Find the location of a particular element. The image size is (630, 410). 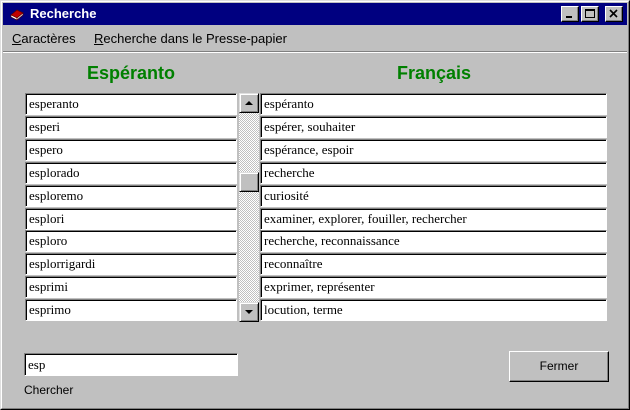

esperanto-cell: esprimi is located at coordinates (131, 287).